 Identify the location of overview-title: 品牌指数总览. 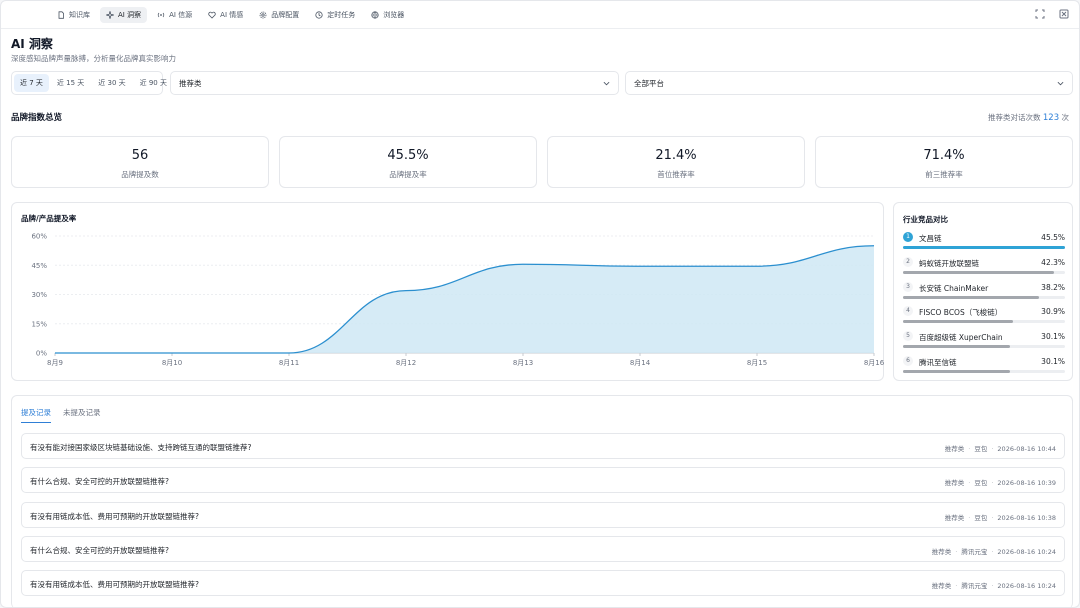
(37, 118).